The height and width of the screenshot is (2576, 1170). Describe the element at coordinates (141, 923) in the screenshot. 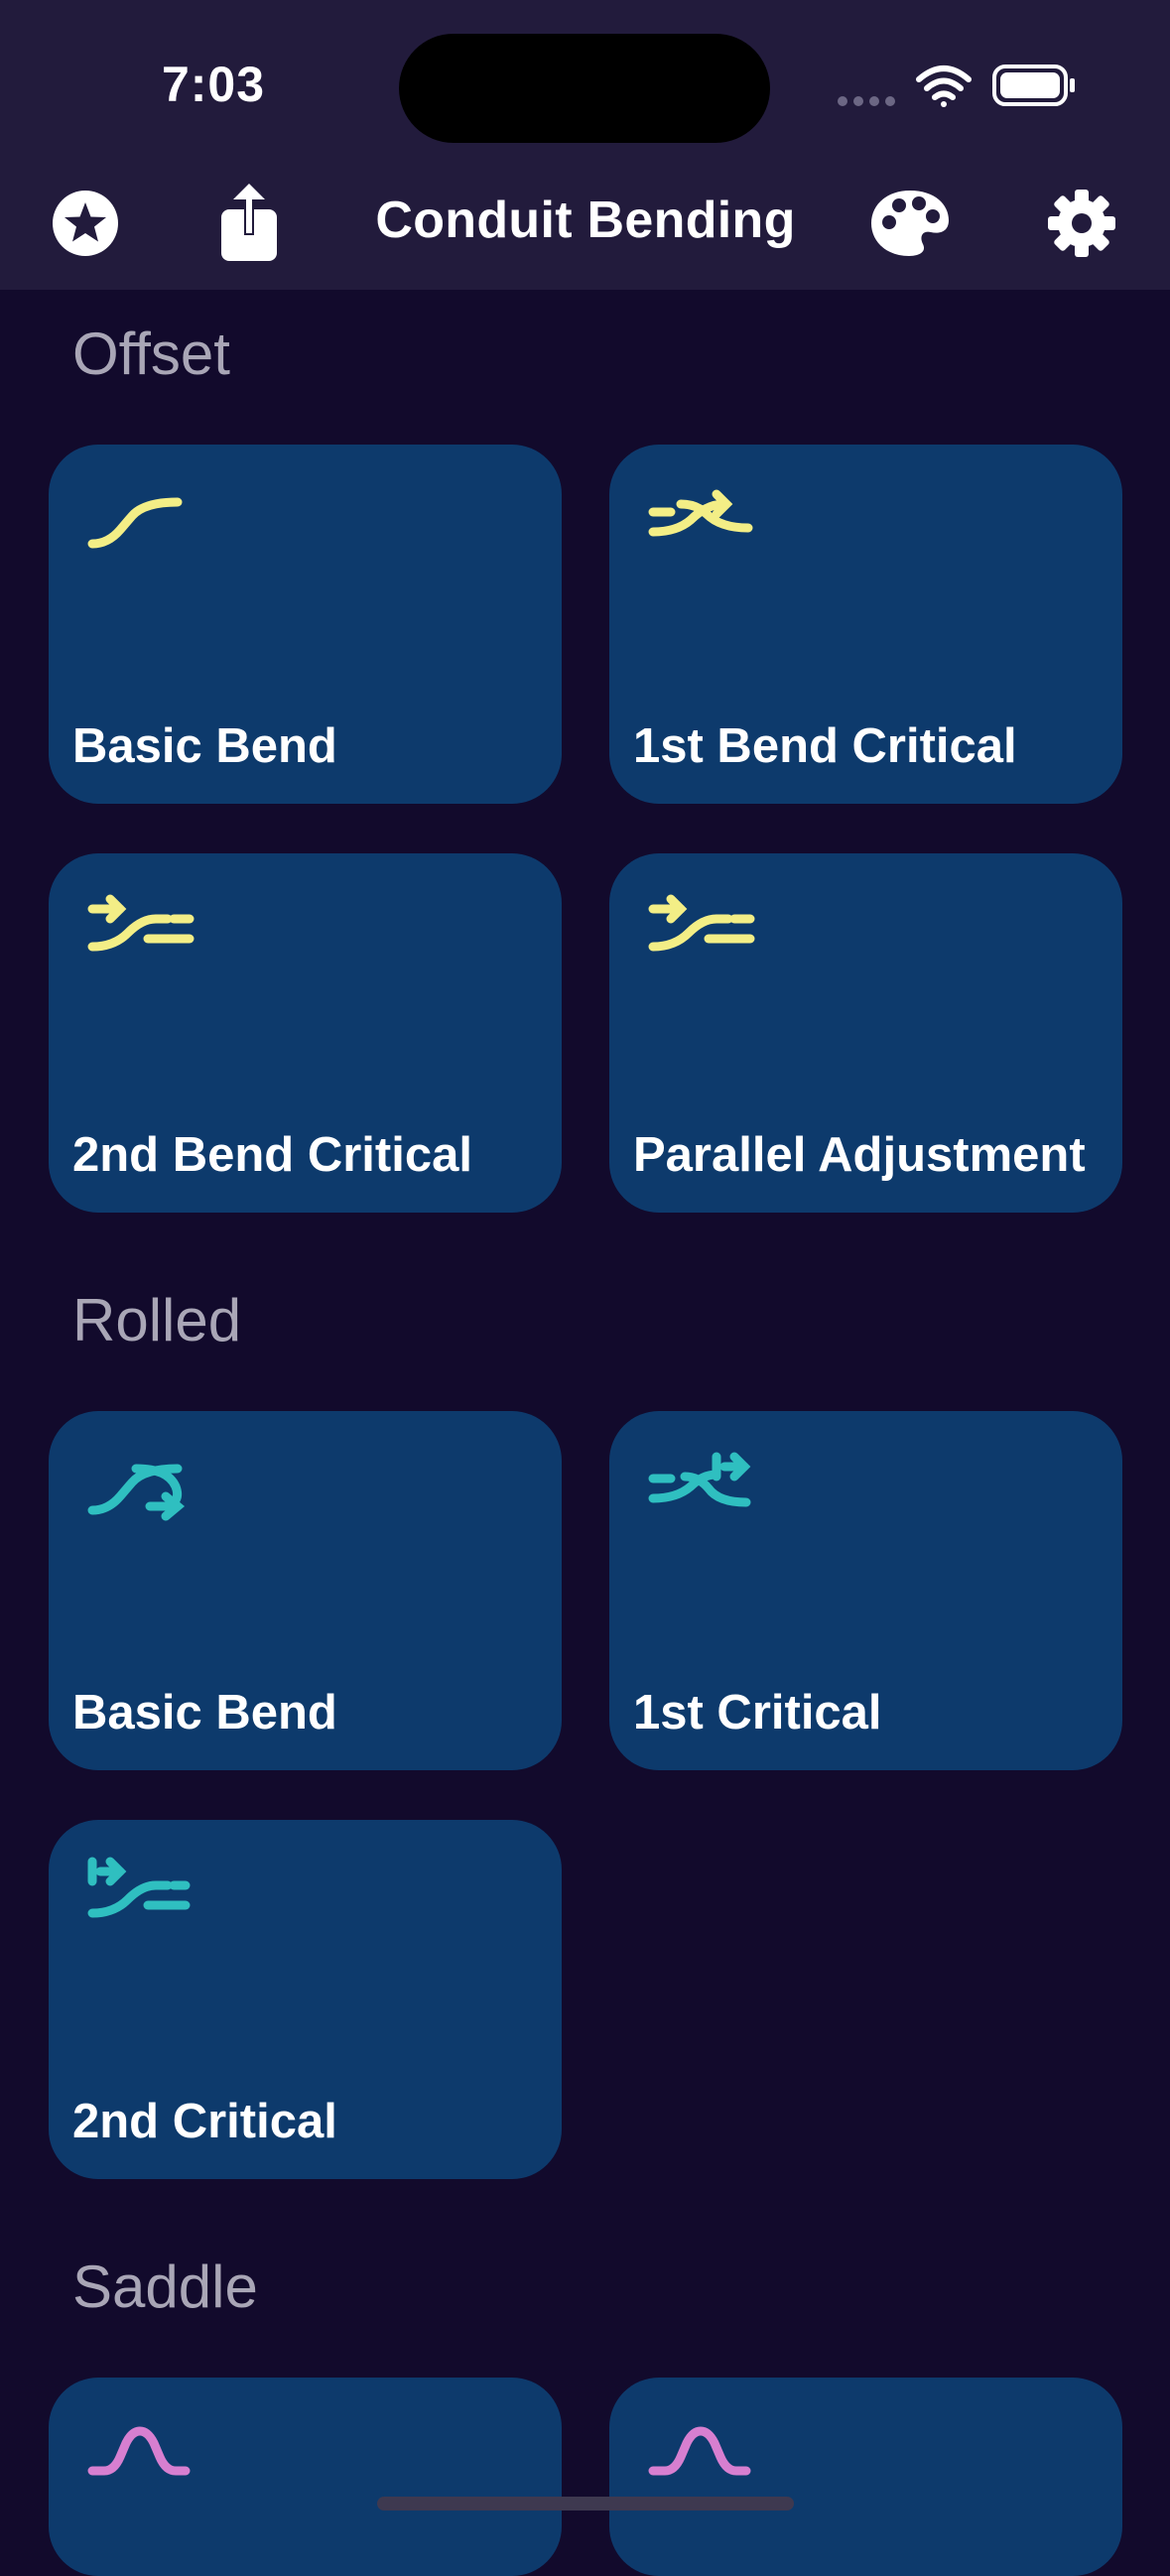

I see `offset-second-critical-icon` at that location.